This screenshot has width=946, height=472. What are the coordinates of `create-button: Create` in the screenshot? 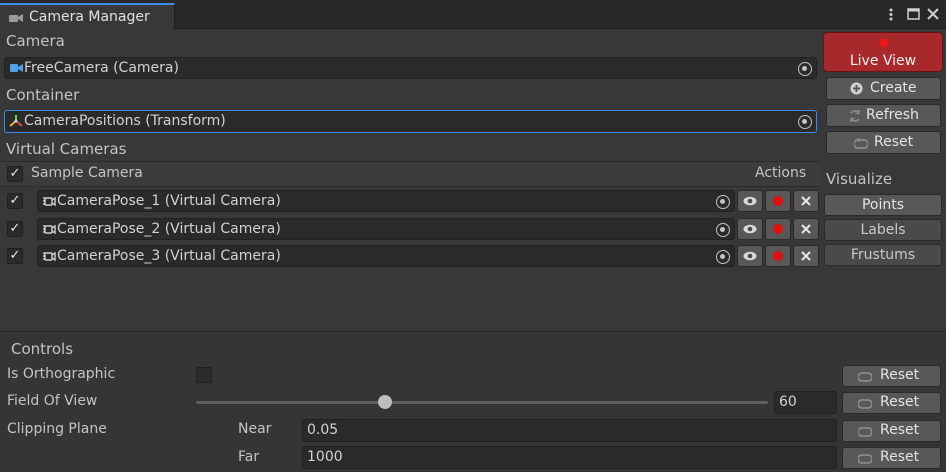 It's located at (883, 88).